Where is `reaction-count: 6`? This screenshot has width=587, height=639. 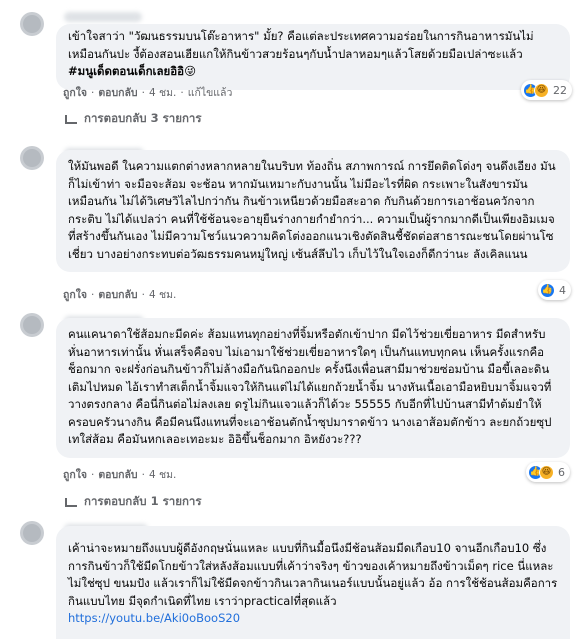
reaction-count: 6 is located at coordinates (561, 472).